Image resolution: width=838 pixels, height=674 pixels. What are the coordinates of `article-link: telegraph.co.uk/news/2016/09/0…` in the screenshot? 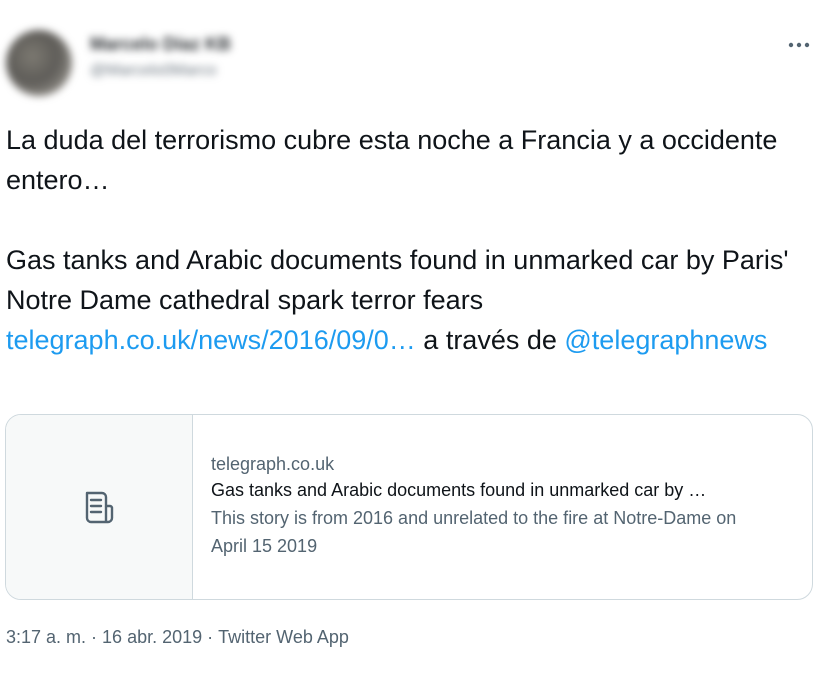 It's located at (211, 340).